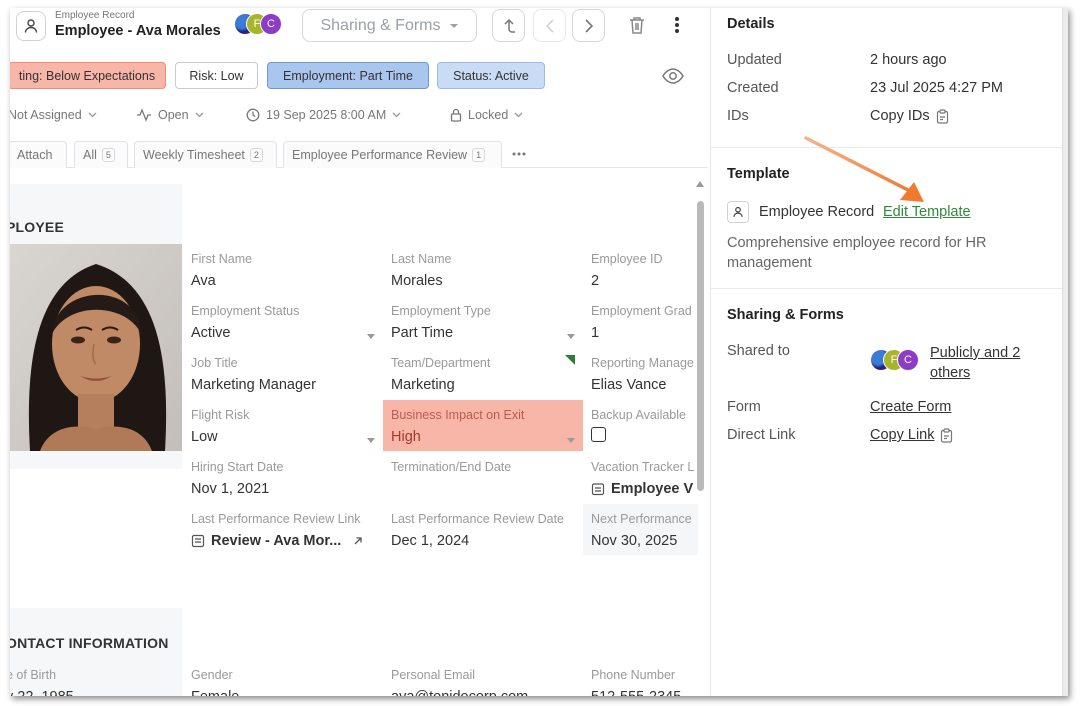 The height and width of the screenshot is (706, 1080). I want to click on create-form-link: Create Form, so click(910, 407).